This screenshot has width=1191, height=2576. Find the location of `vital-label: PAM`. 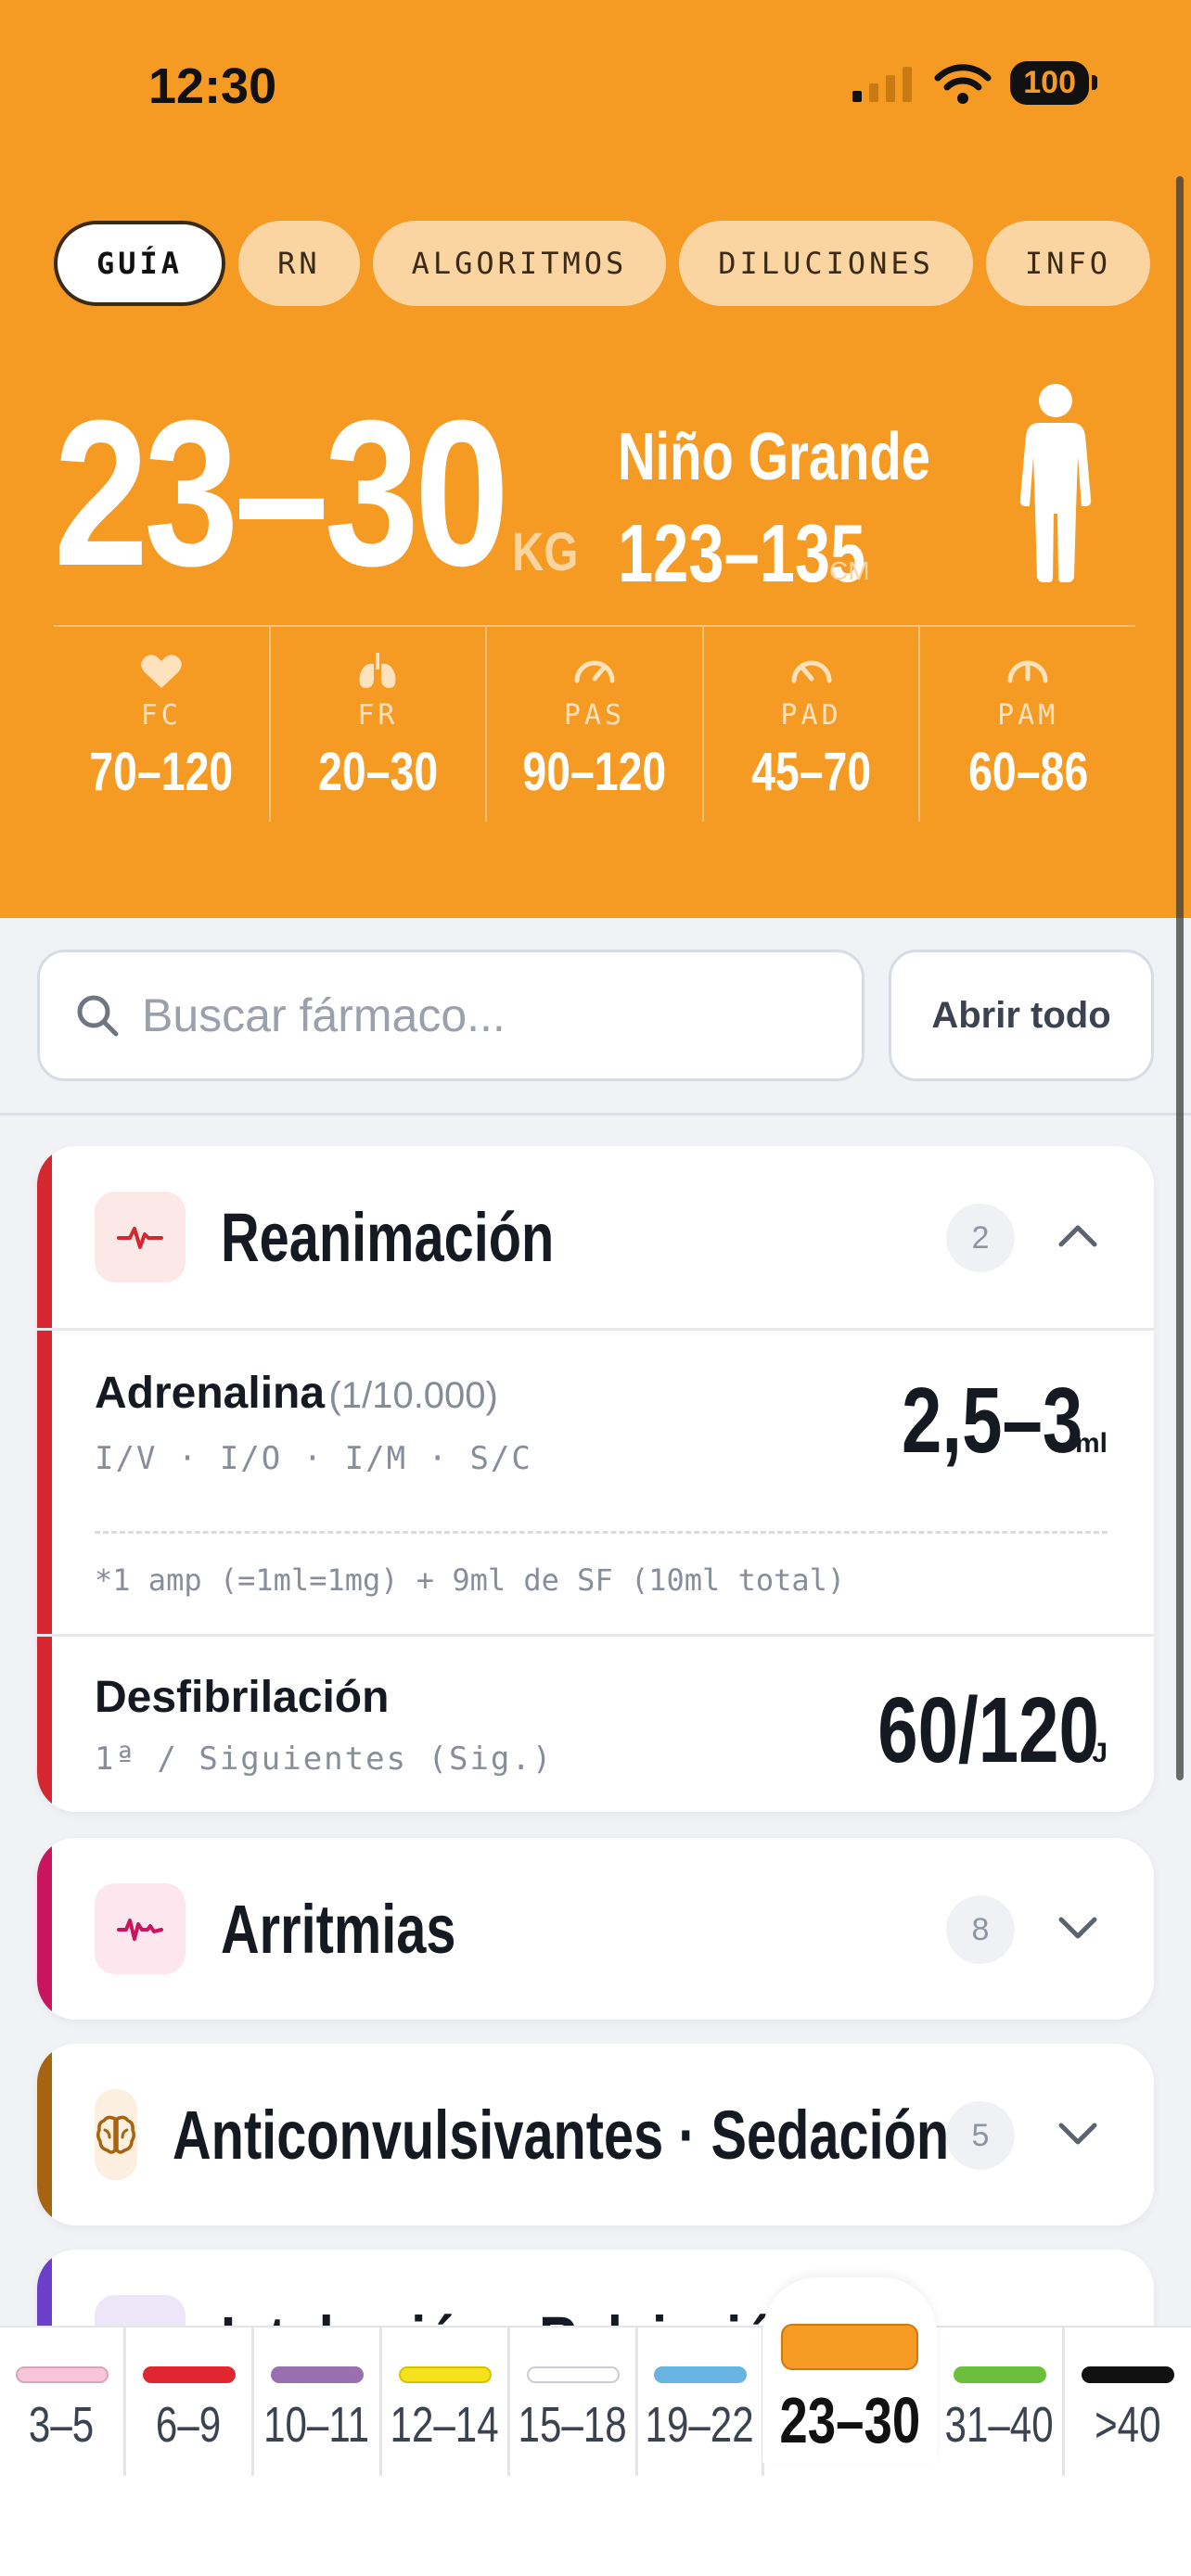

vital-label: PAM is located at coordinates (1028, 715).